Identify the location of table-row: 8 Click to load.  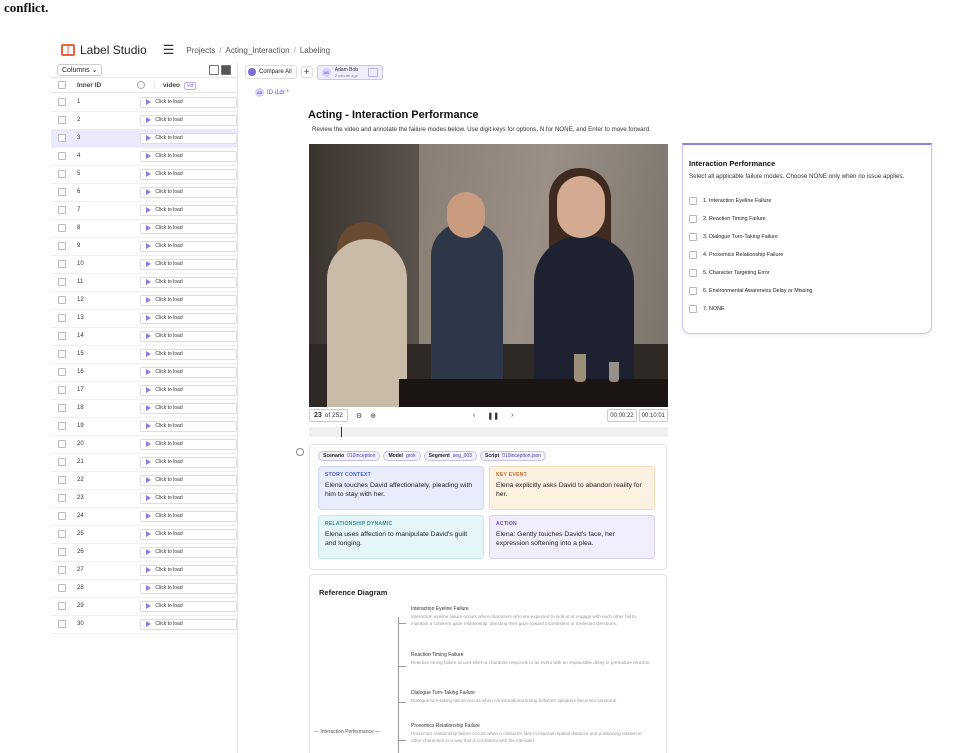
(144, 228).